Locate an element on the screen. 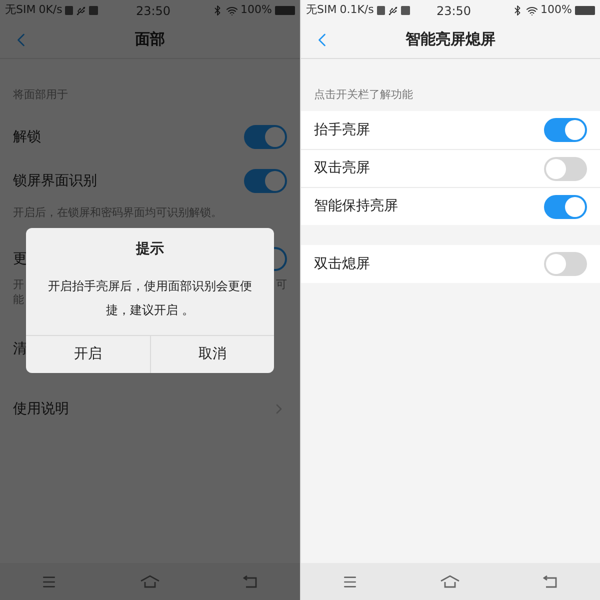  dialog-button: 取消 is located at coordinates (212, 354).